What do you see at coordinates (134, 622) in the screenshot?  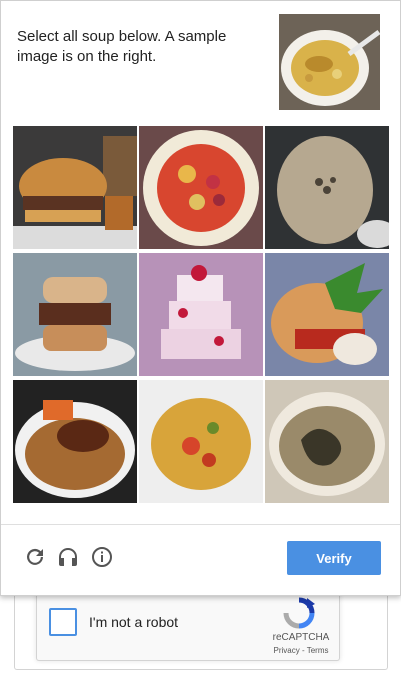 I see `not-a-robot-label: I'm not a robot` at bounding box center [134, 622].